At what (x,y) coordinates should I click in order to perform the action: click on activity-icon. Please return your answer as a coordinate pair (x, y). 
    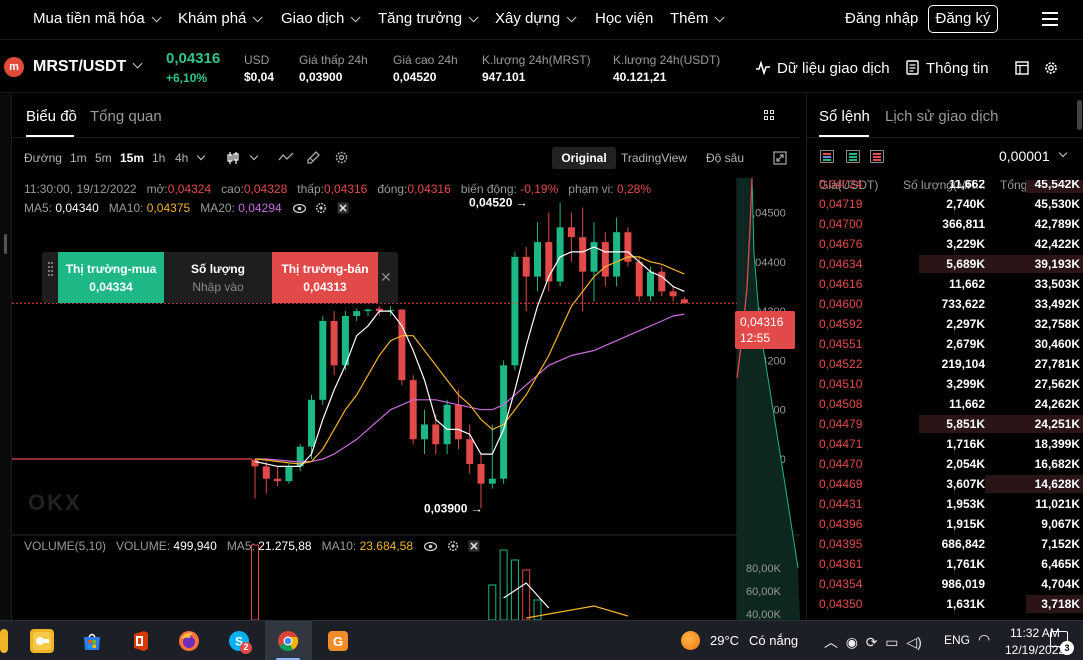
    Looking at the image, I should click on (763, 68).